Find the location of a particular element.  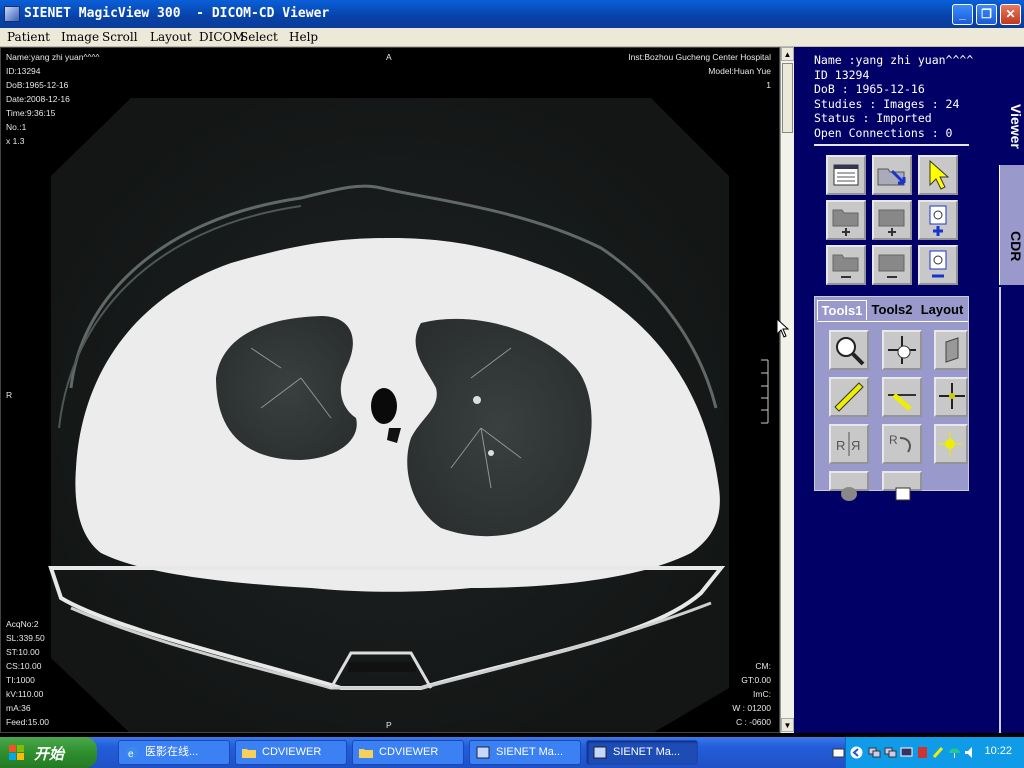

remove-image-icon is located at coordinates (938, 264).